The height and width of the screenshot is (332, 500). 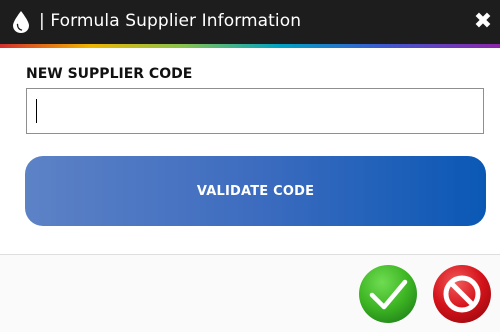 I want to click on validate-code-label: VALIDATE CODE, so click(x=255, y=191).